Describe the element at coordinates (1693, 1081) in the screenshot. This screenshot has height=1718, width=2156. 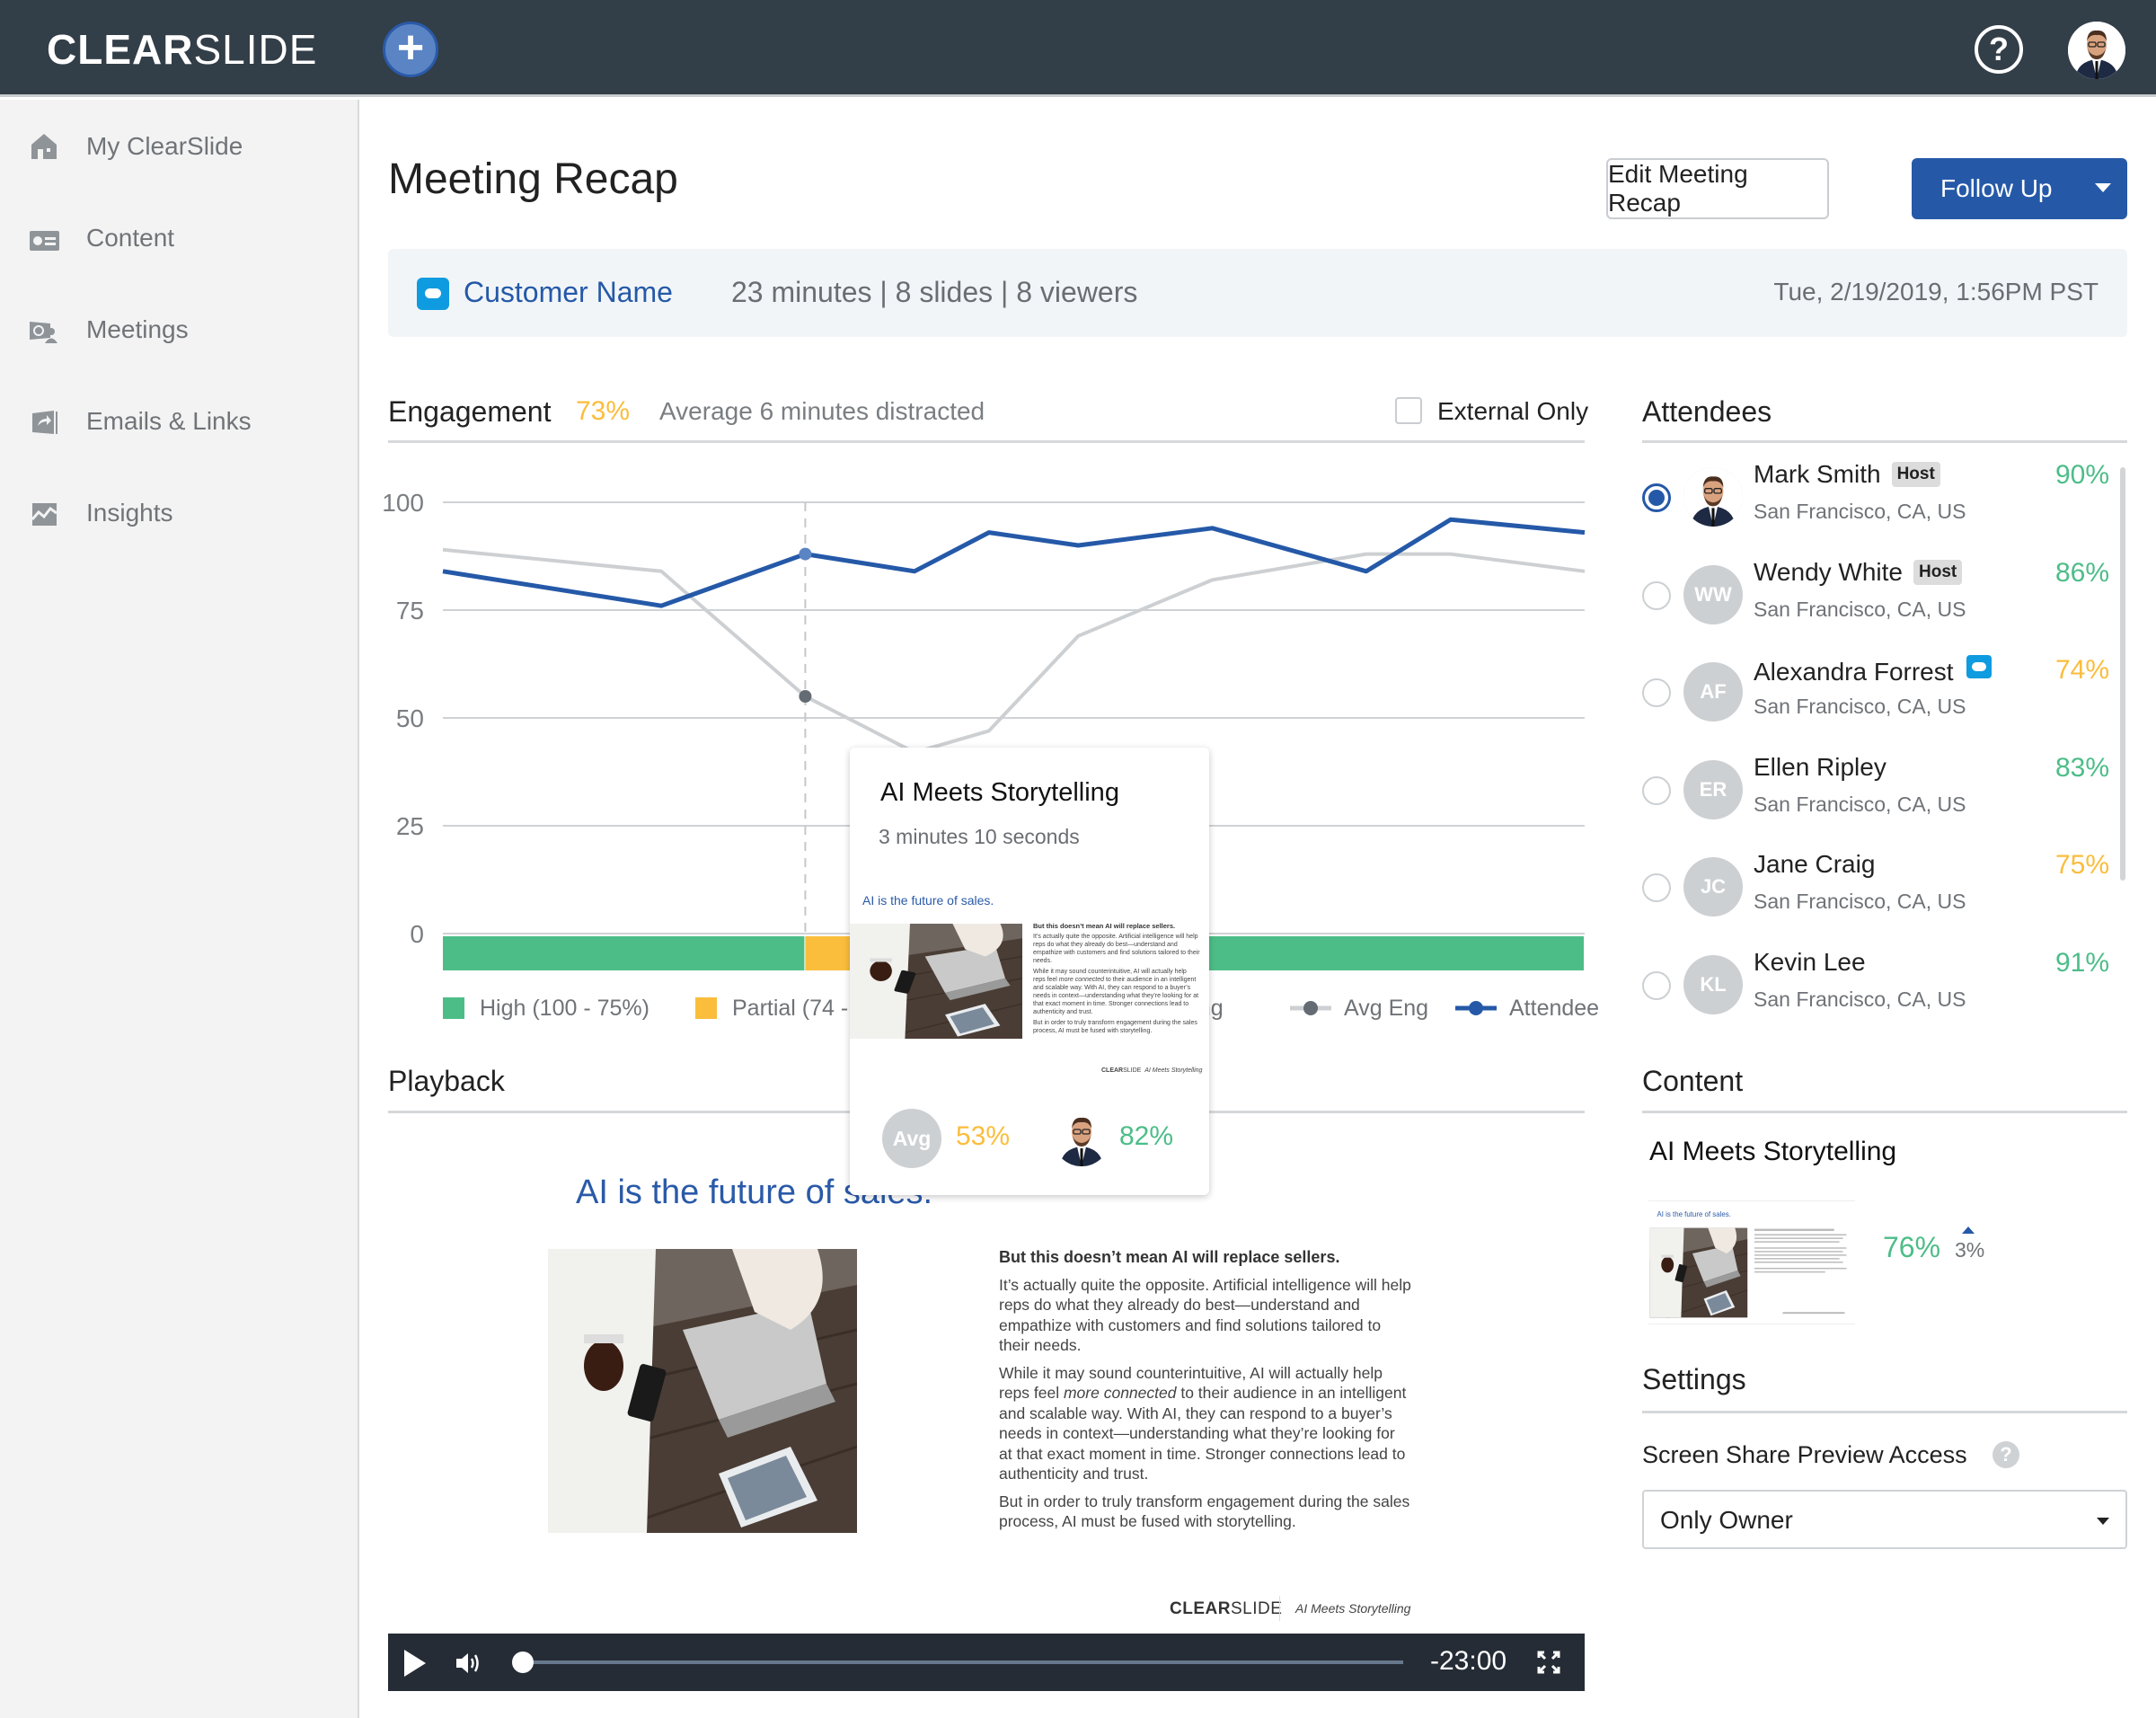
I see `content-title: Content` at that location.